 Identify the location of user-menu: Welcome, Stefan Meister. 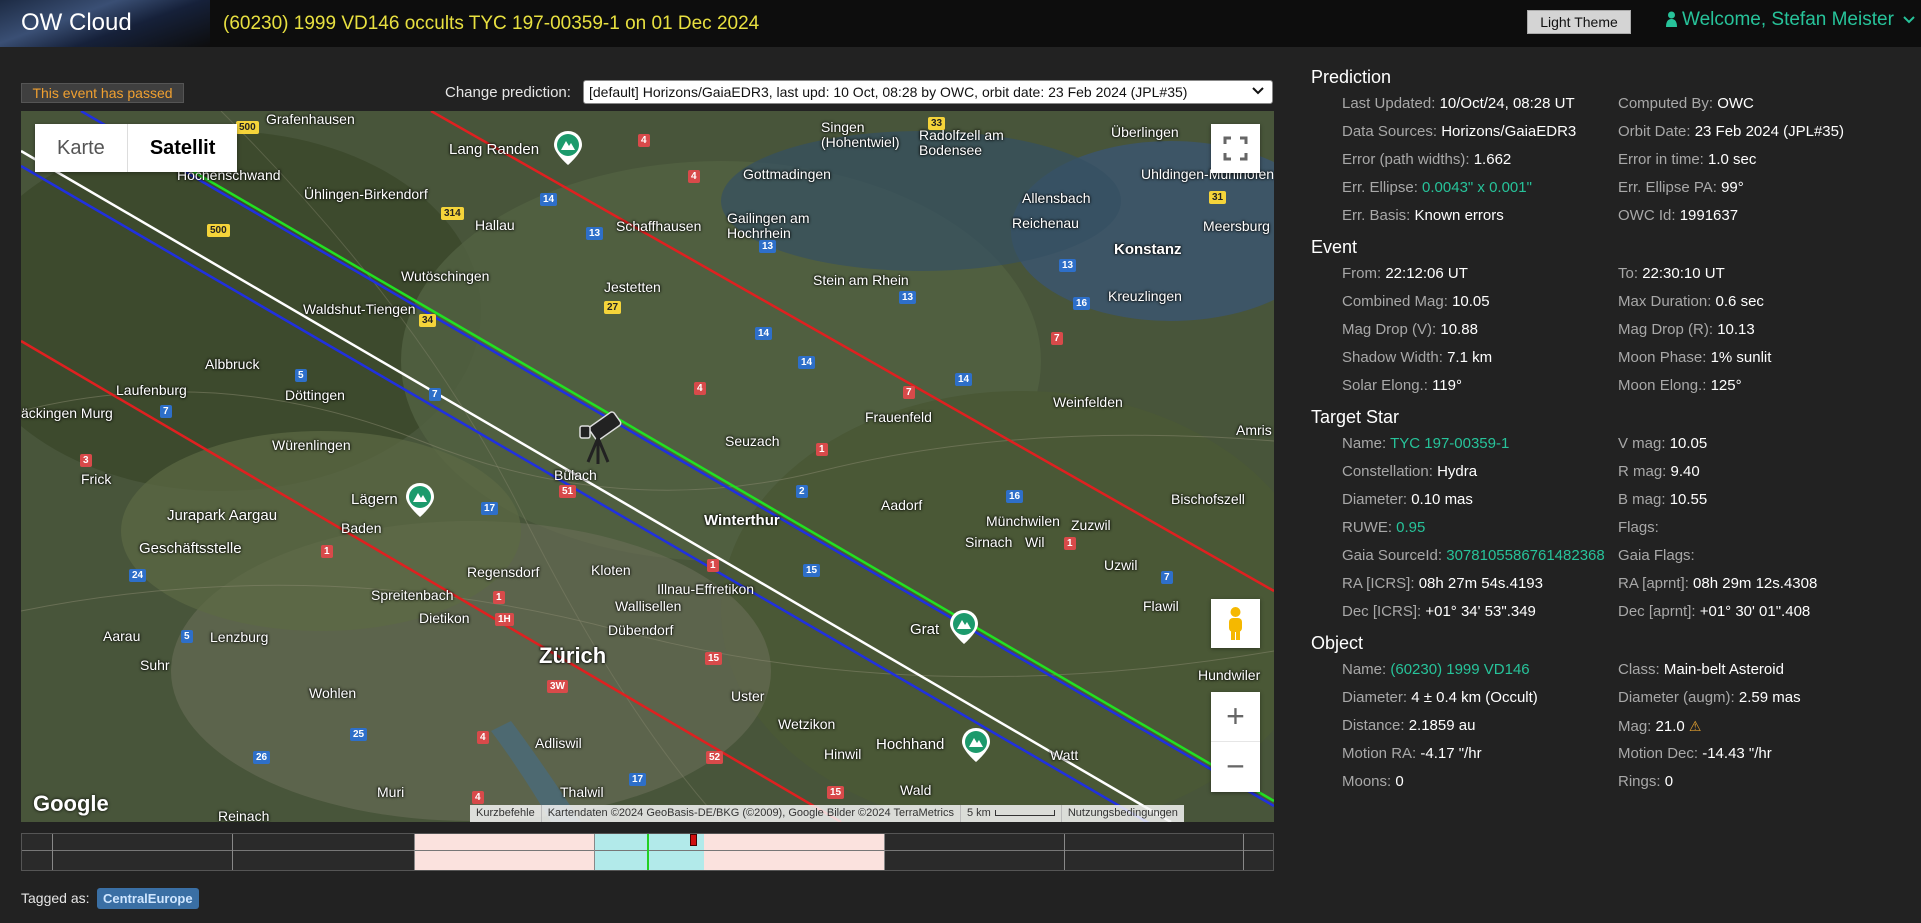
(1790, 20).